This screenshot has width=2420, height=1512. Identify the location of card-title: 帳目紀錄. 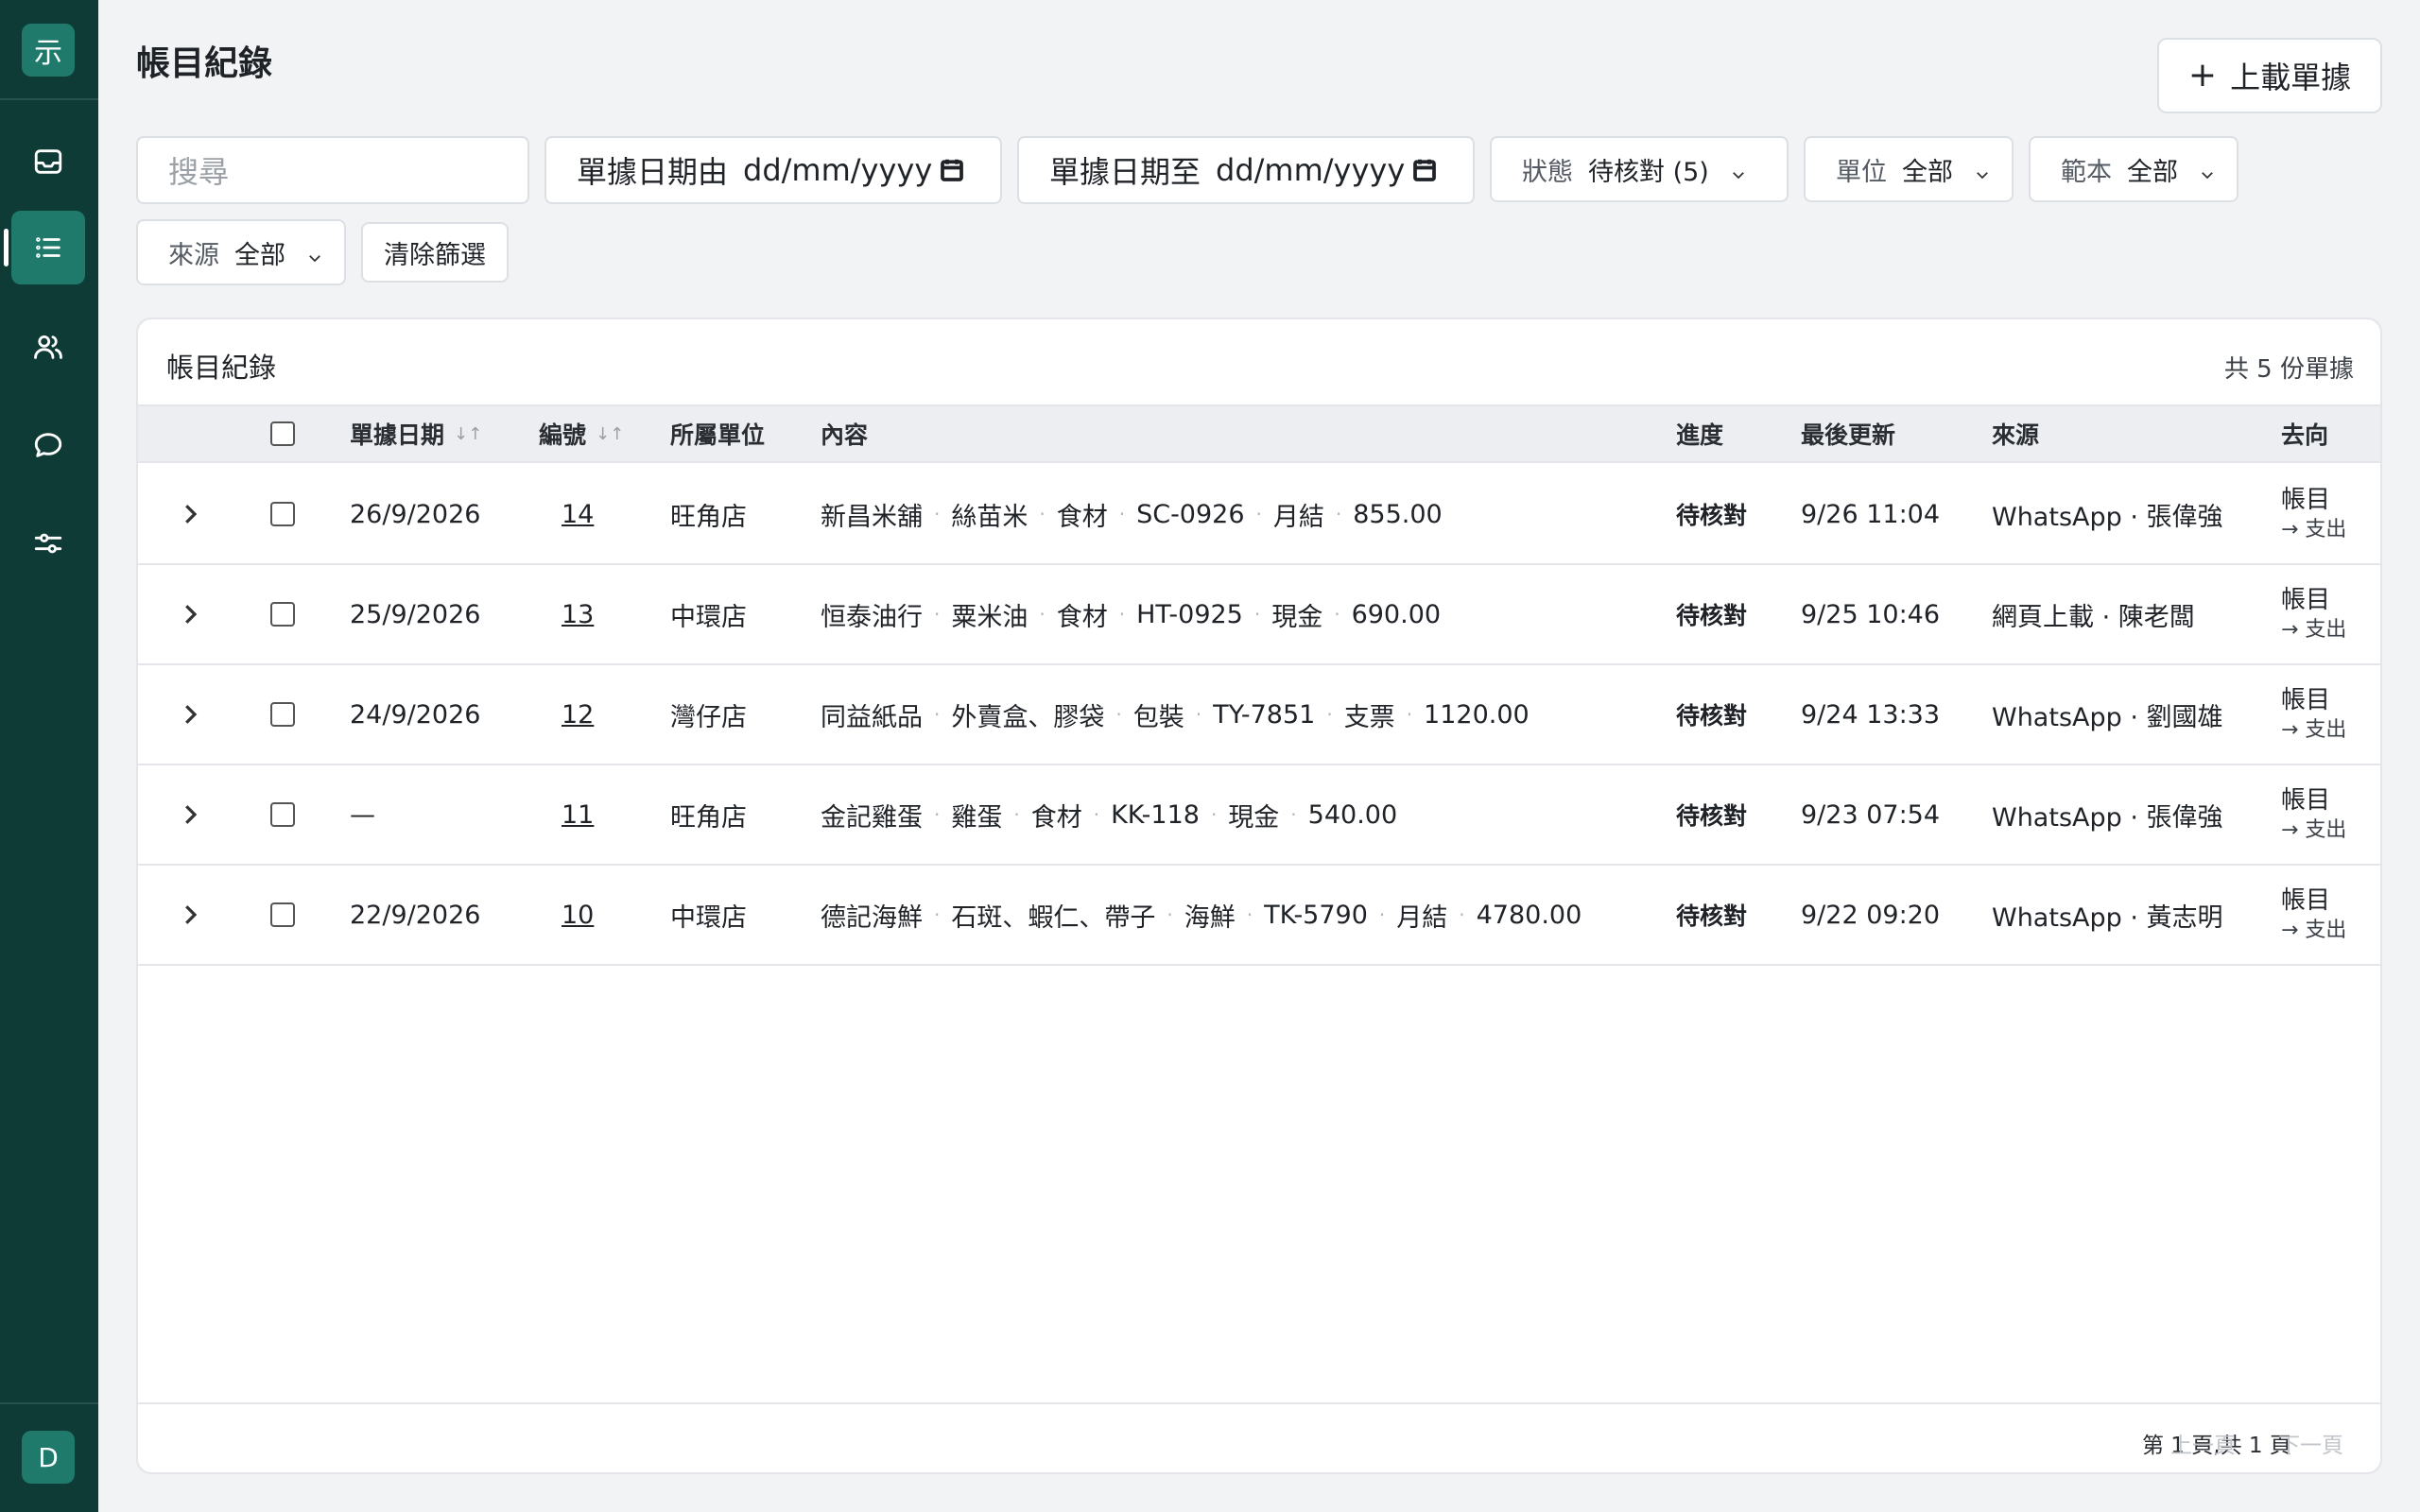
(221, 368).